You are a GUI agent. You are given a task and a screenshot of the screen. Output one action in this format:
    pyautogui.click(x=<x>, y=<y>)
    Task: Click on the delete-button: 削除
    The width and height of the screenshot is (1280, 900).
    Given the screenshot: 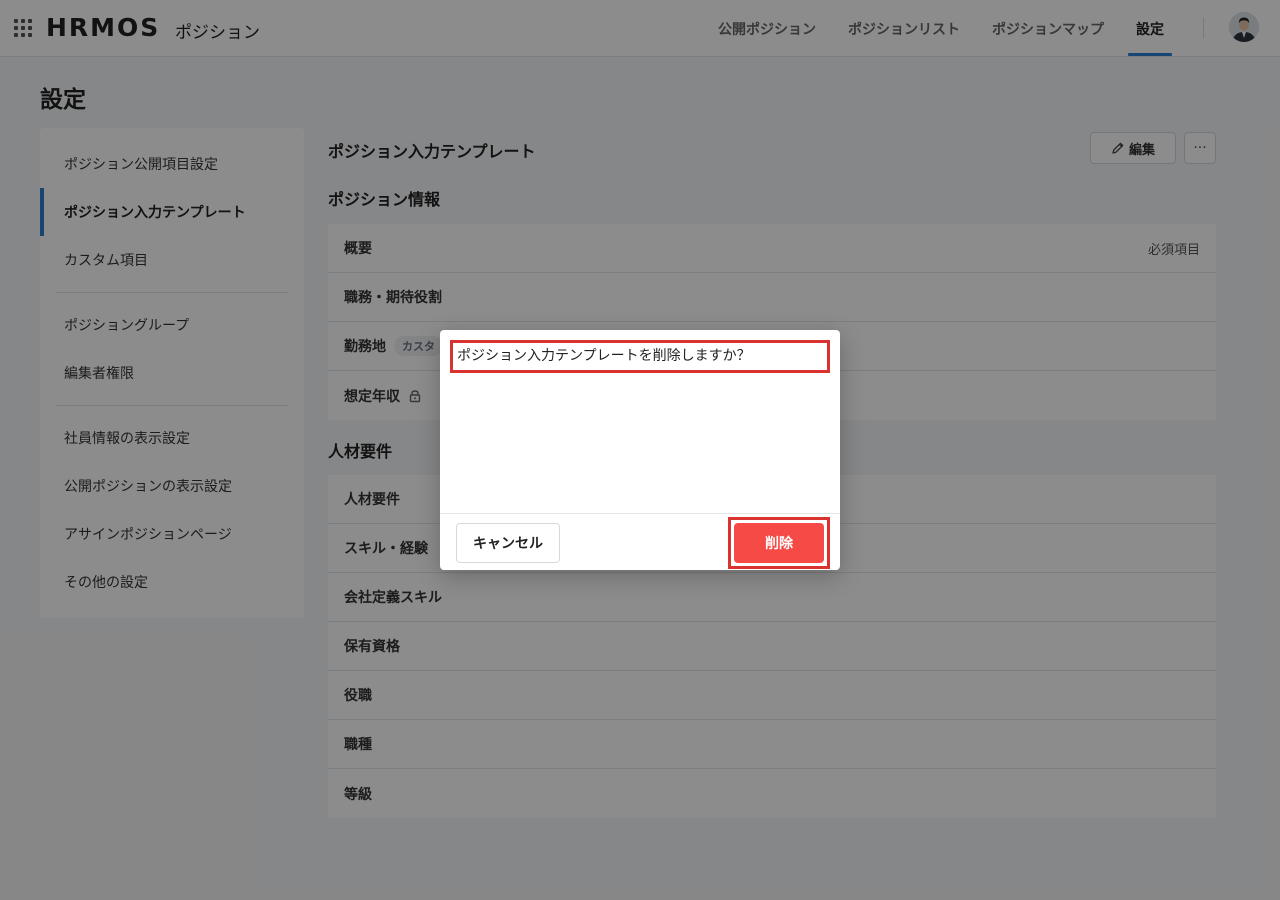 What is the action you would take?
    pyautogui.click(x=779, y=543)
    